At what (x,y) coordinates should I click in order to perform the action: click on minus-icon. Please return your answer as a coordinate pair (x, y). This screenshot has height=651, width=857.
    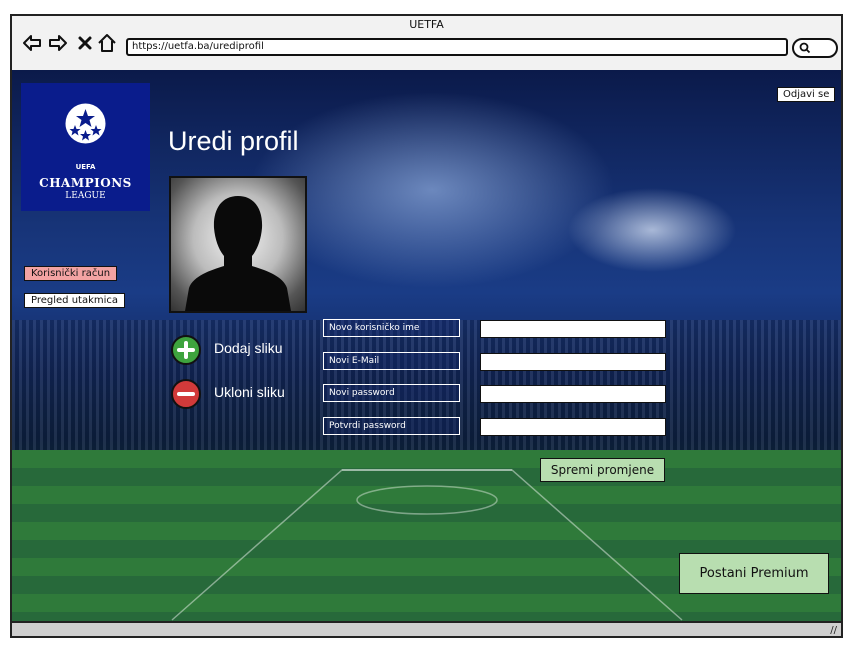
    Looking at the image, I should click on (186, 394).